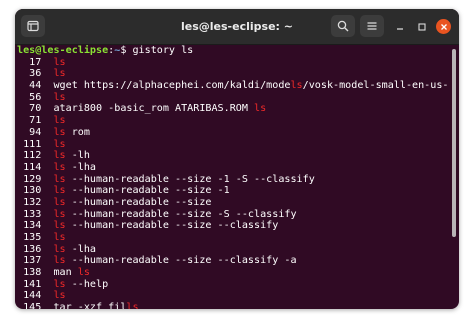 Image resolution: width=474 pixels, height=321 pixels. What do you see at coordinates (163, 50) in the screenshot?
I see `prompt-command: gistory ls` at bounding box center [163, 50].